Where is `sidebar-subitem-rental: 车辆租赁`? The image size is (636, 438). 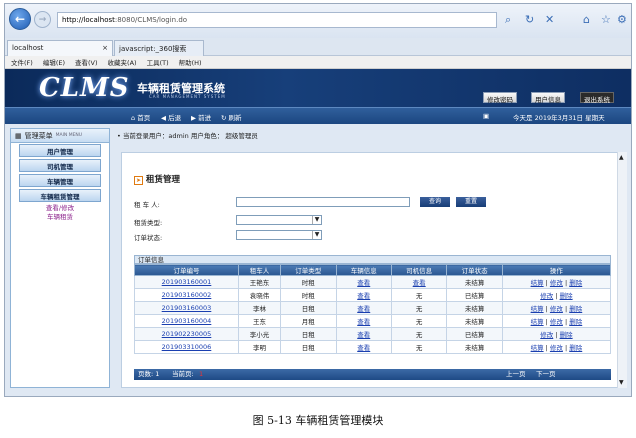 sidebar-subitem-rental: 车辆租赁 is located at coordinates (60, 217).